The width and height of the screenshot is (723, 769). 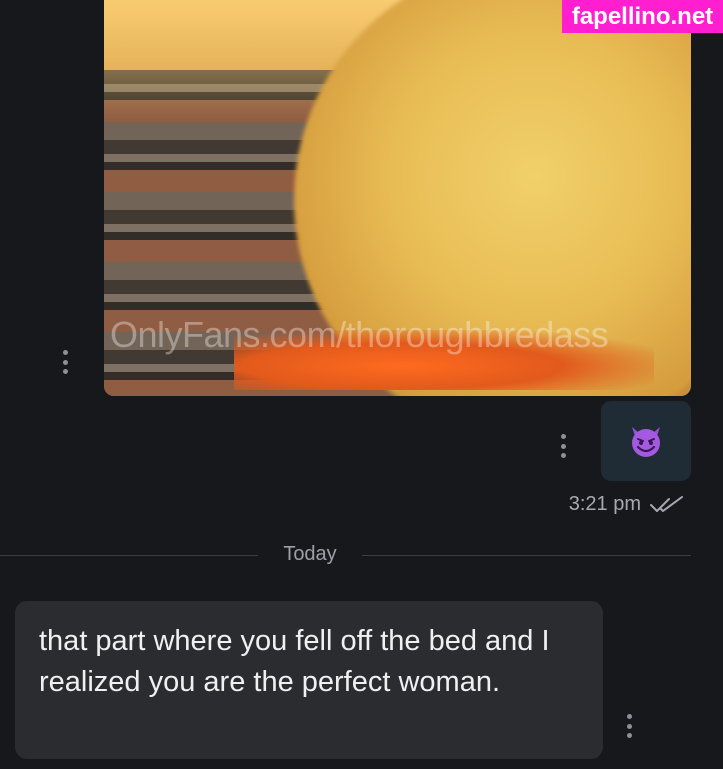 I want to click on divider-line-right, so click(x=526, y=555).